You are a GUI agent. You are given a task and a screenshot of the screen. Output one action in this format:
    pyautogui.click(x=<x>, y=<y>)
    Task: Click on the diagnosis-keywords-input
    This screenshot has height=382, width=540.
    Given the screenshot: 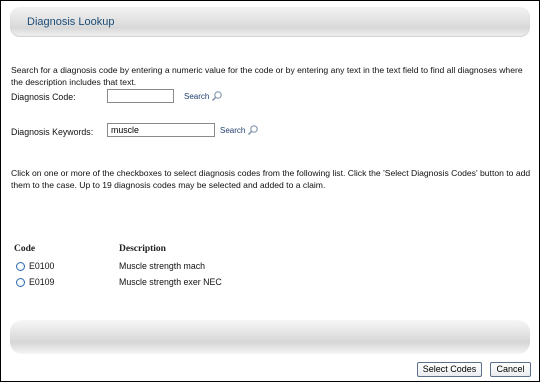 What is the action you would take?
    pyautogui.click(x=161, y=130)
    